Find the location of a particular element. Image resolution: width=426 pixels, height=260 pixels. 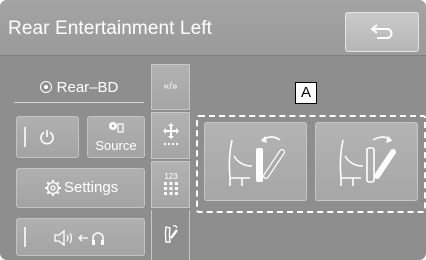

speaker-to-headphones-icon is located at coordinates (79, 238).